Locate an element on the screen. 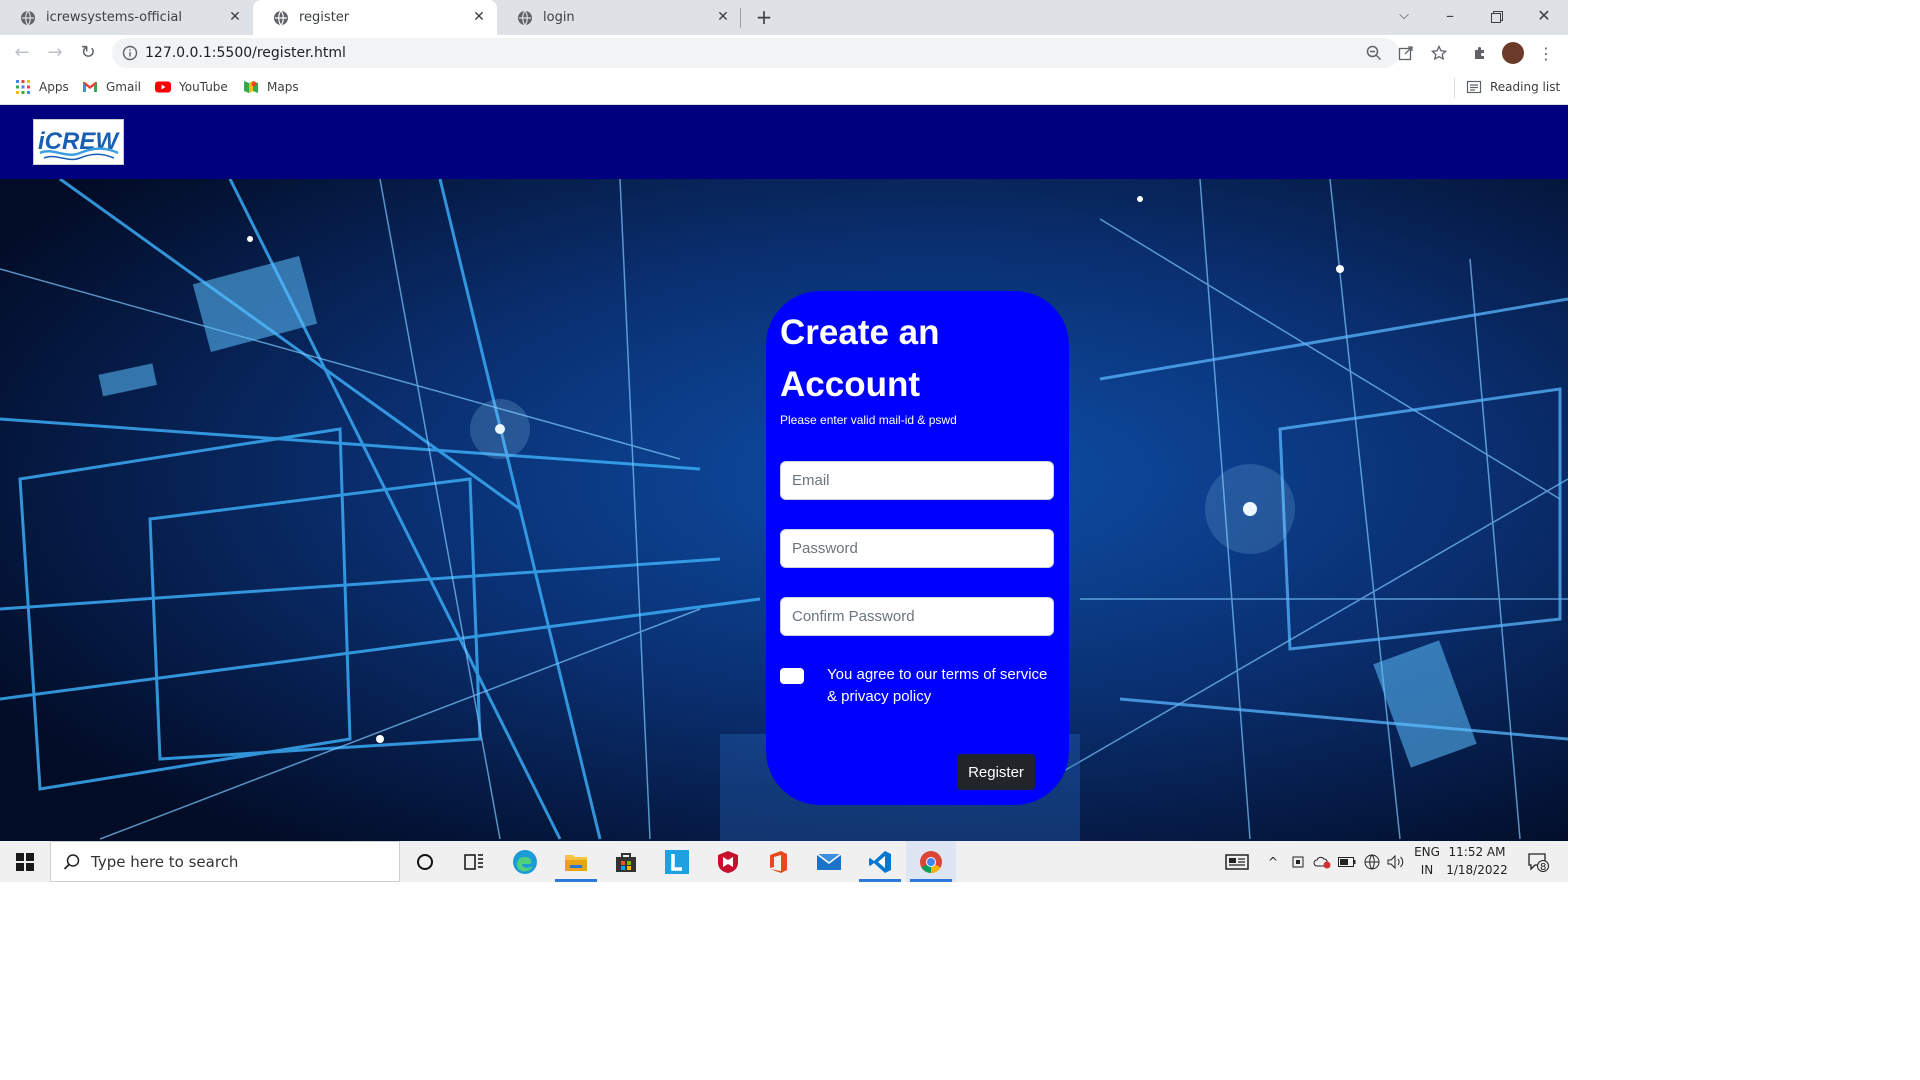 The height and width of the screenshot is (1080, 1920). reload-icon: ↻ is located at coordinates (88, 53).